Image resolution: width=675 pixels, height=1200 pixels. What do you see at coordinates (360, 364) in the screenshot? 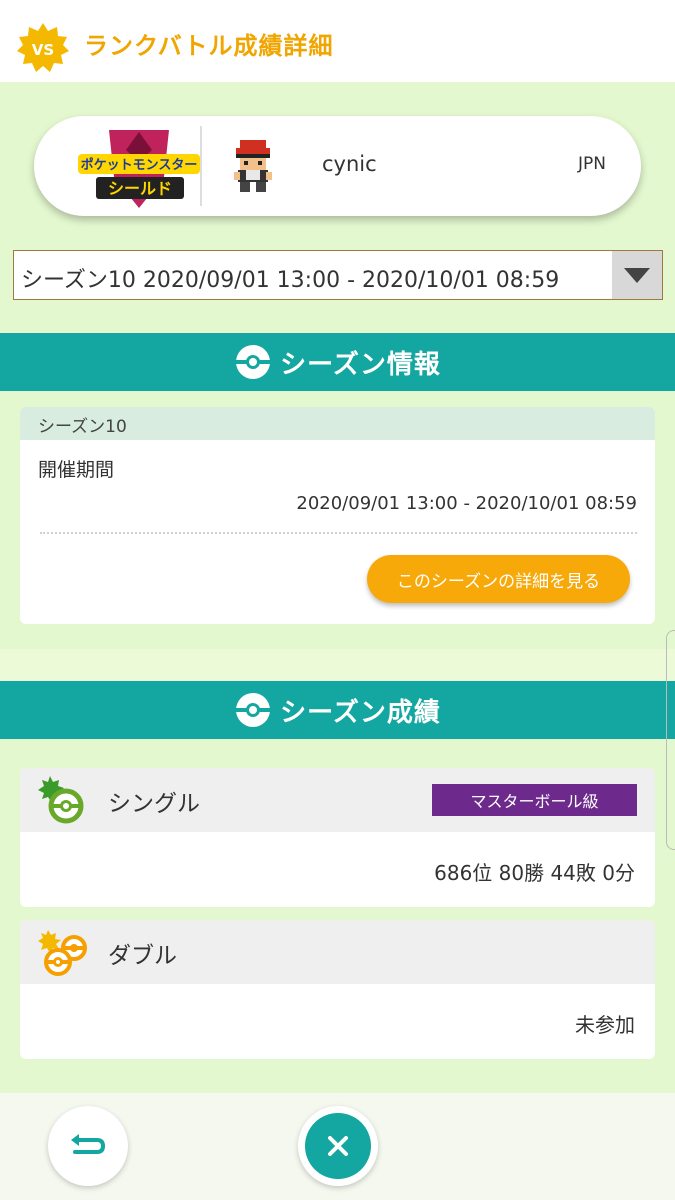
I see `section-title: シーズン情報` at bounding box center [360, 364].